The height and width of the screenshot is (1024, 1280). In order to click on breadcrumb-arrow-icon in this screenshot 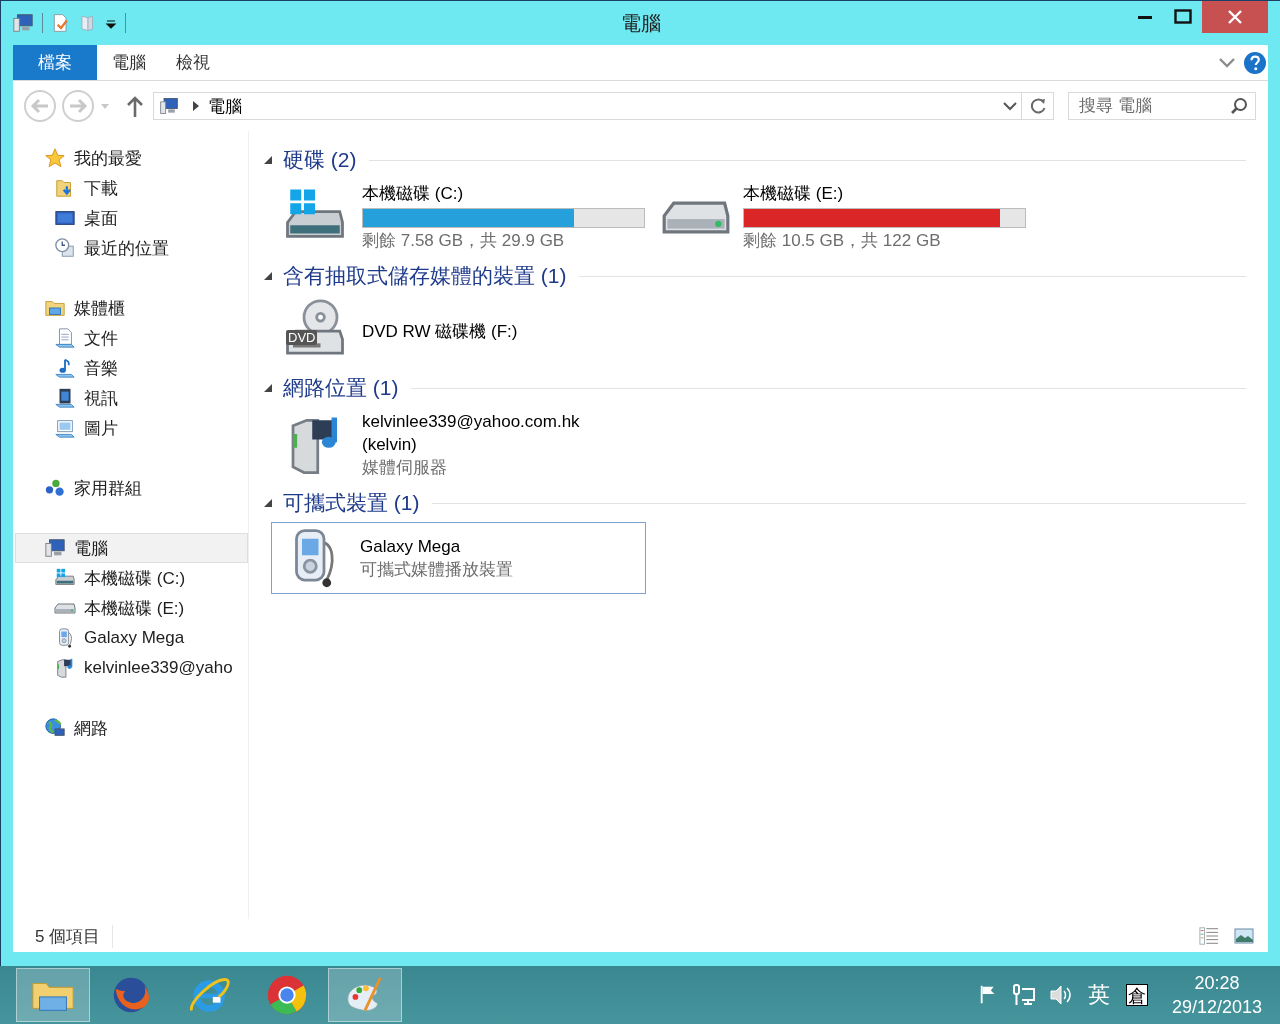, I will do `click(196, 106)`.